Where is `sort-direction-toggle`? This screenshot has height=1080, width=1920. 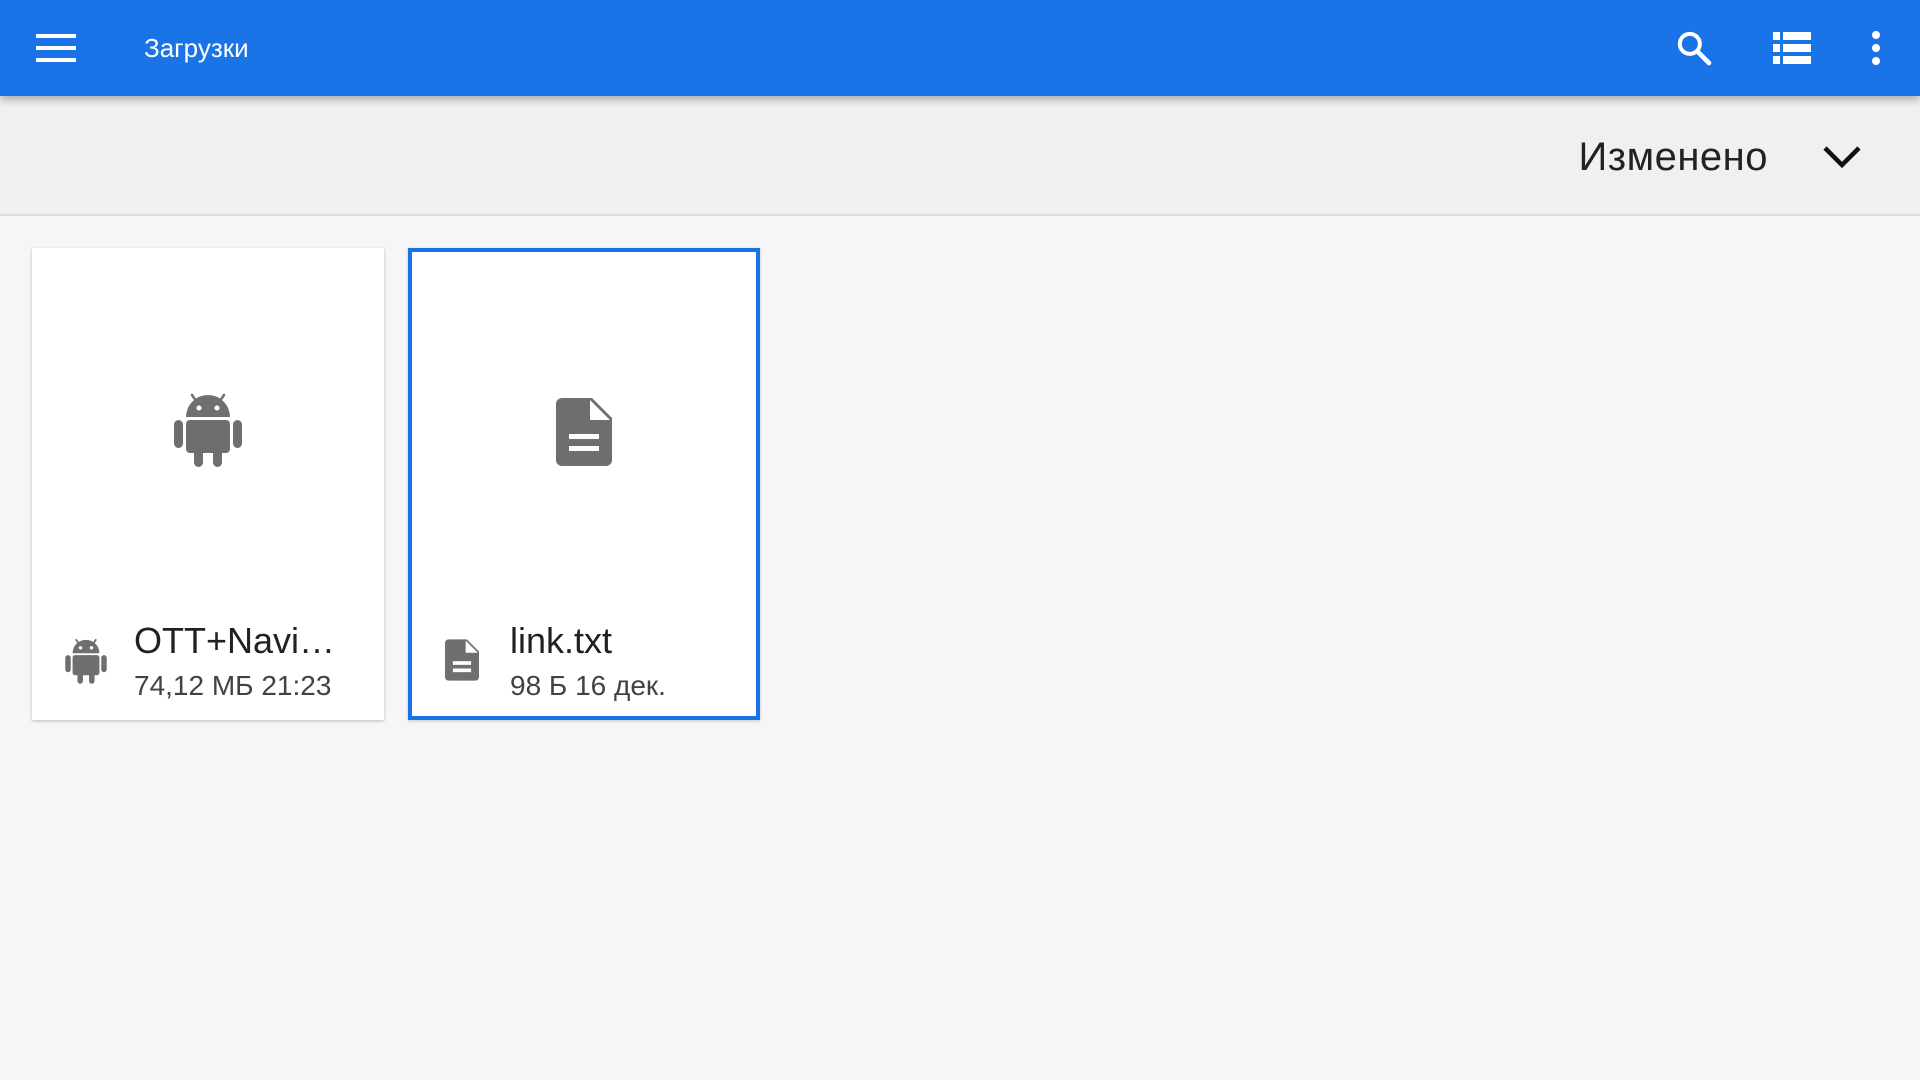 sort-direction-toggle is located at coordinates (1842, 157).